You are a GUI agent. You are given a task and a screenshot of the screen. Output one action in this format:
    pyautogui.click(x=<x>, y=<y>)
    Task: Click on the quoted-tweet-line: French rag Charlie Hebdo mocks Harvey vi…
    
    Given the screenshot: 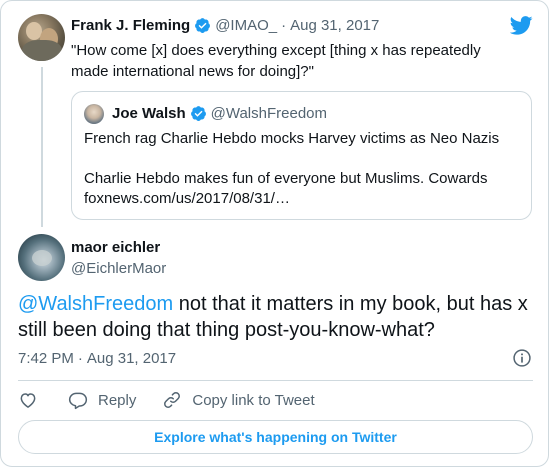 What is the action you would take?
    pyautogui.click(x=292, y=138)
    